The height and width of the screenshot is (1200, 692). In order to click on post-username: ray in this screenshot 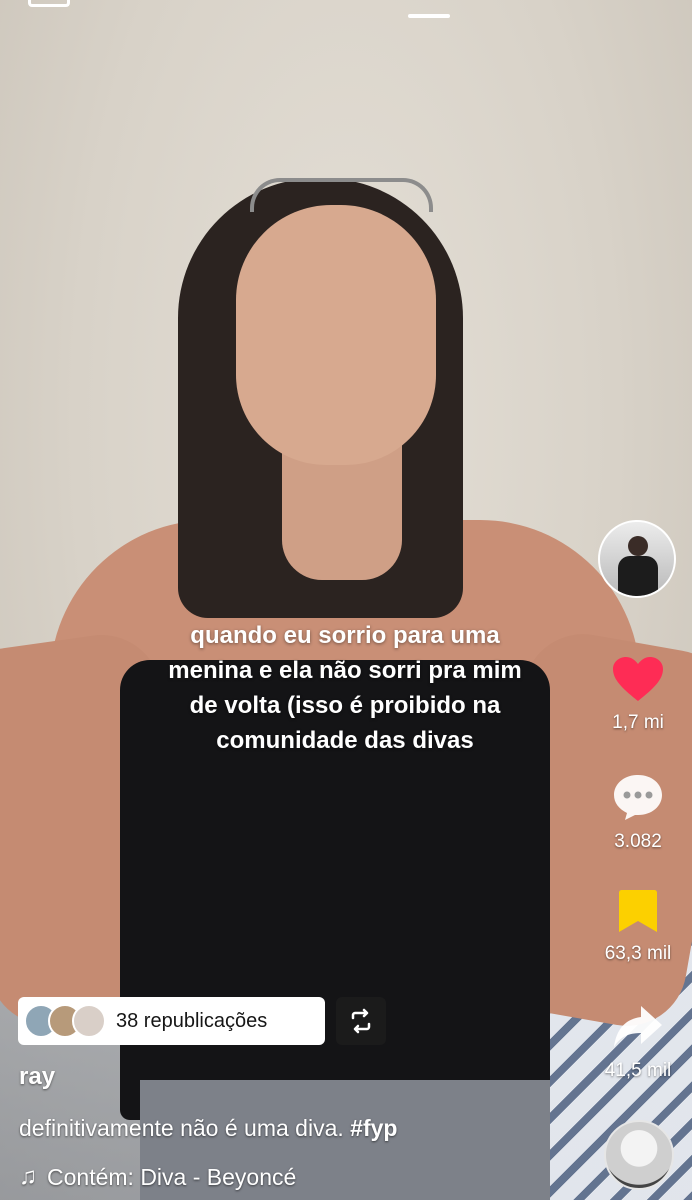, I will do `click(37, 1077)`.